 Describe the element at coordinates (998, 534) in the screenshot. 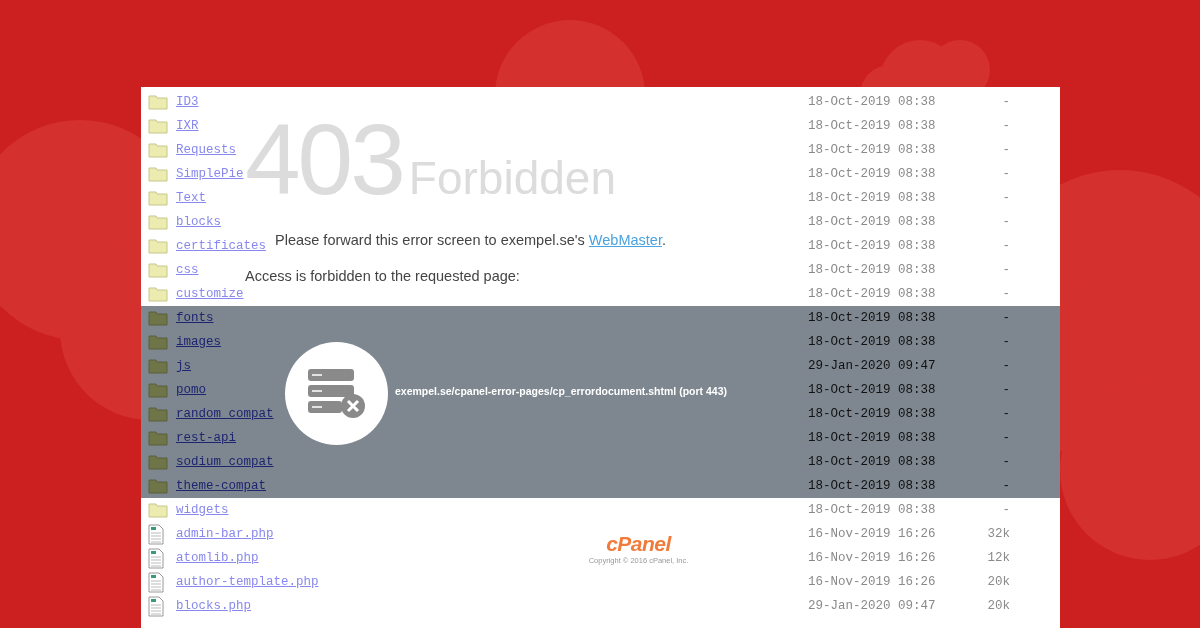

I see `file-size: 32k` at that location.